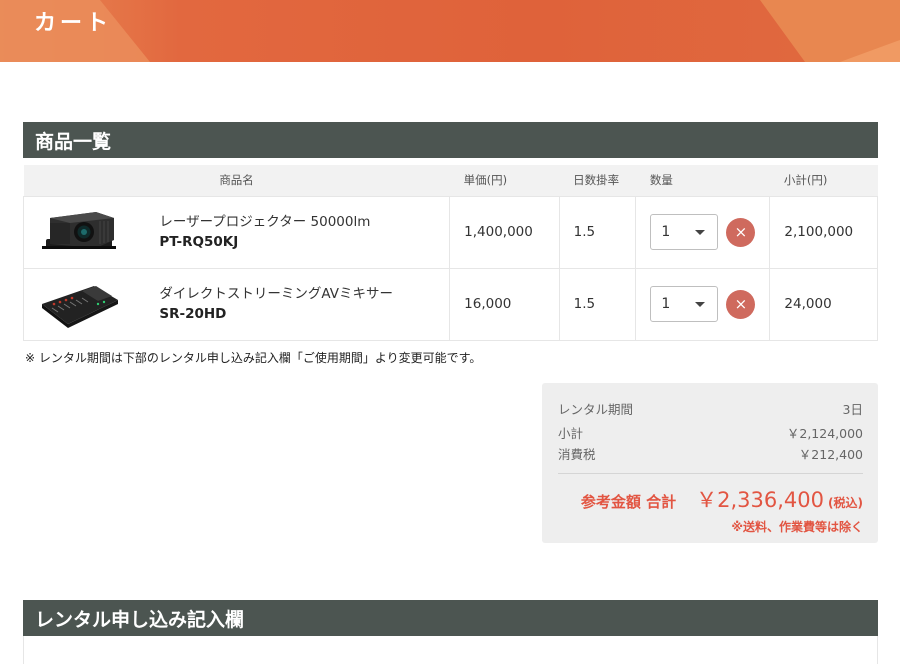 The width and height of the screenshot is (900, 664). I want to click on total-tax-suffix: (税込), so click(845, 503).